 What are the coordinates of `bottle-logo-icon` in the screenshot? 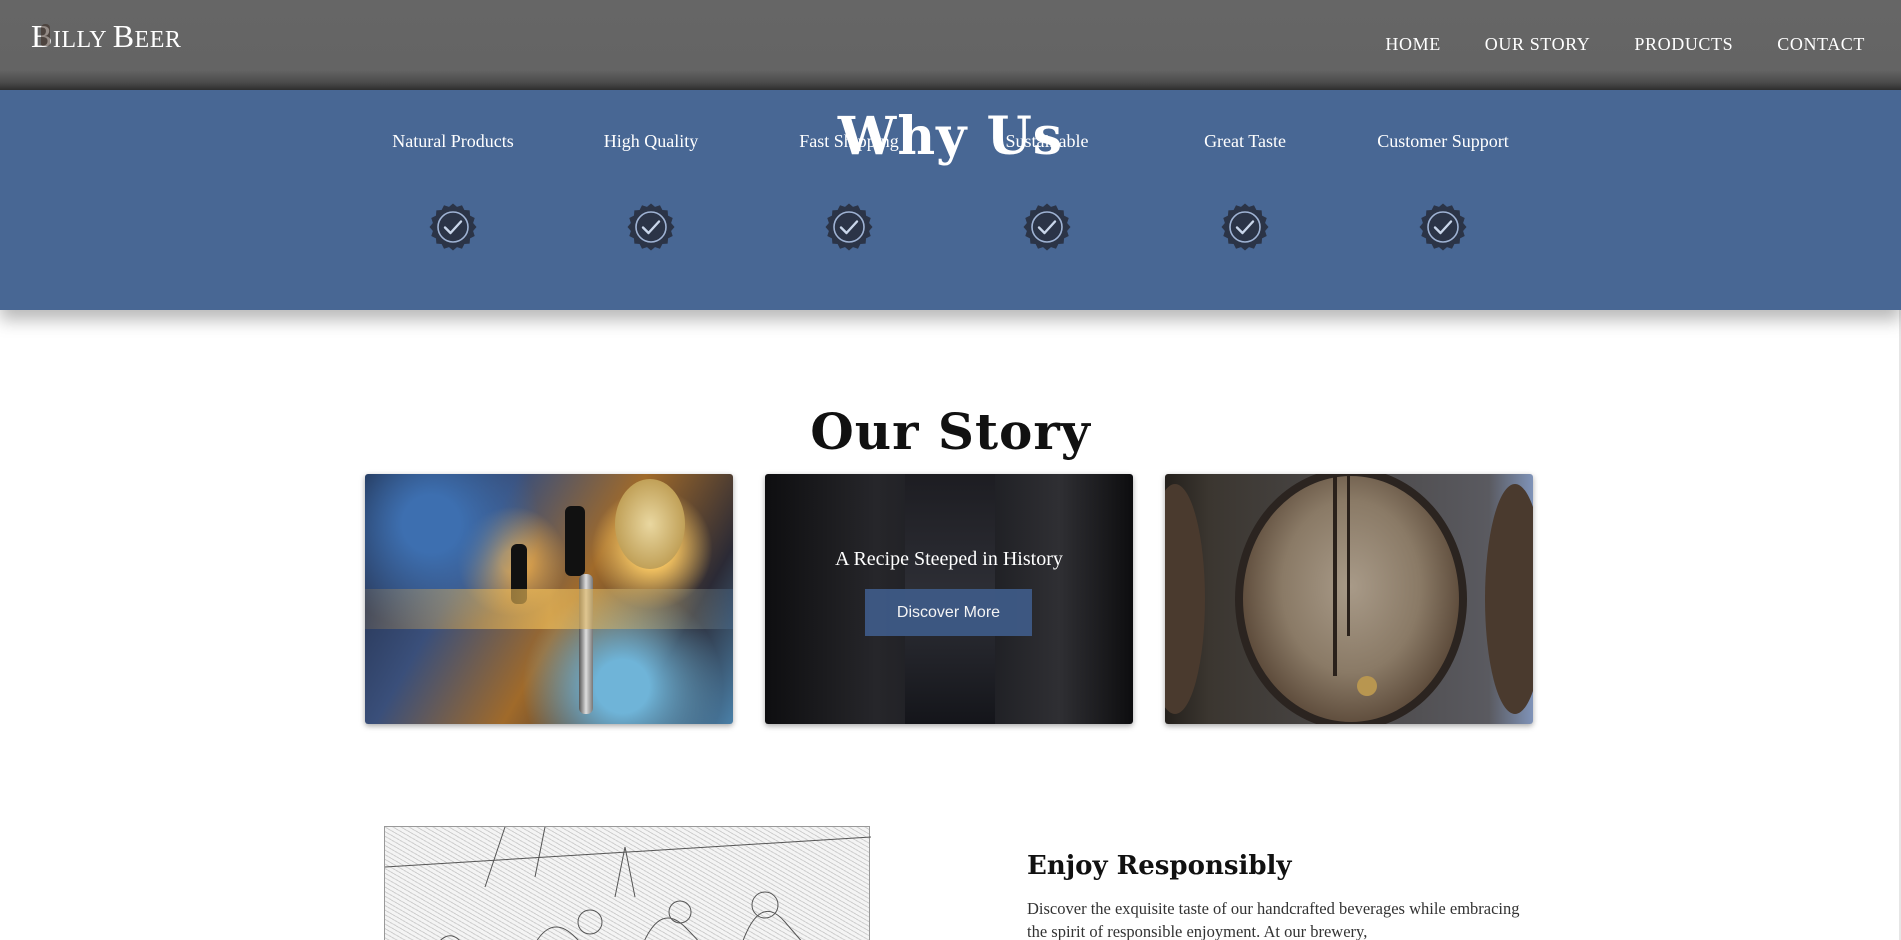 It's located at (45, 35).